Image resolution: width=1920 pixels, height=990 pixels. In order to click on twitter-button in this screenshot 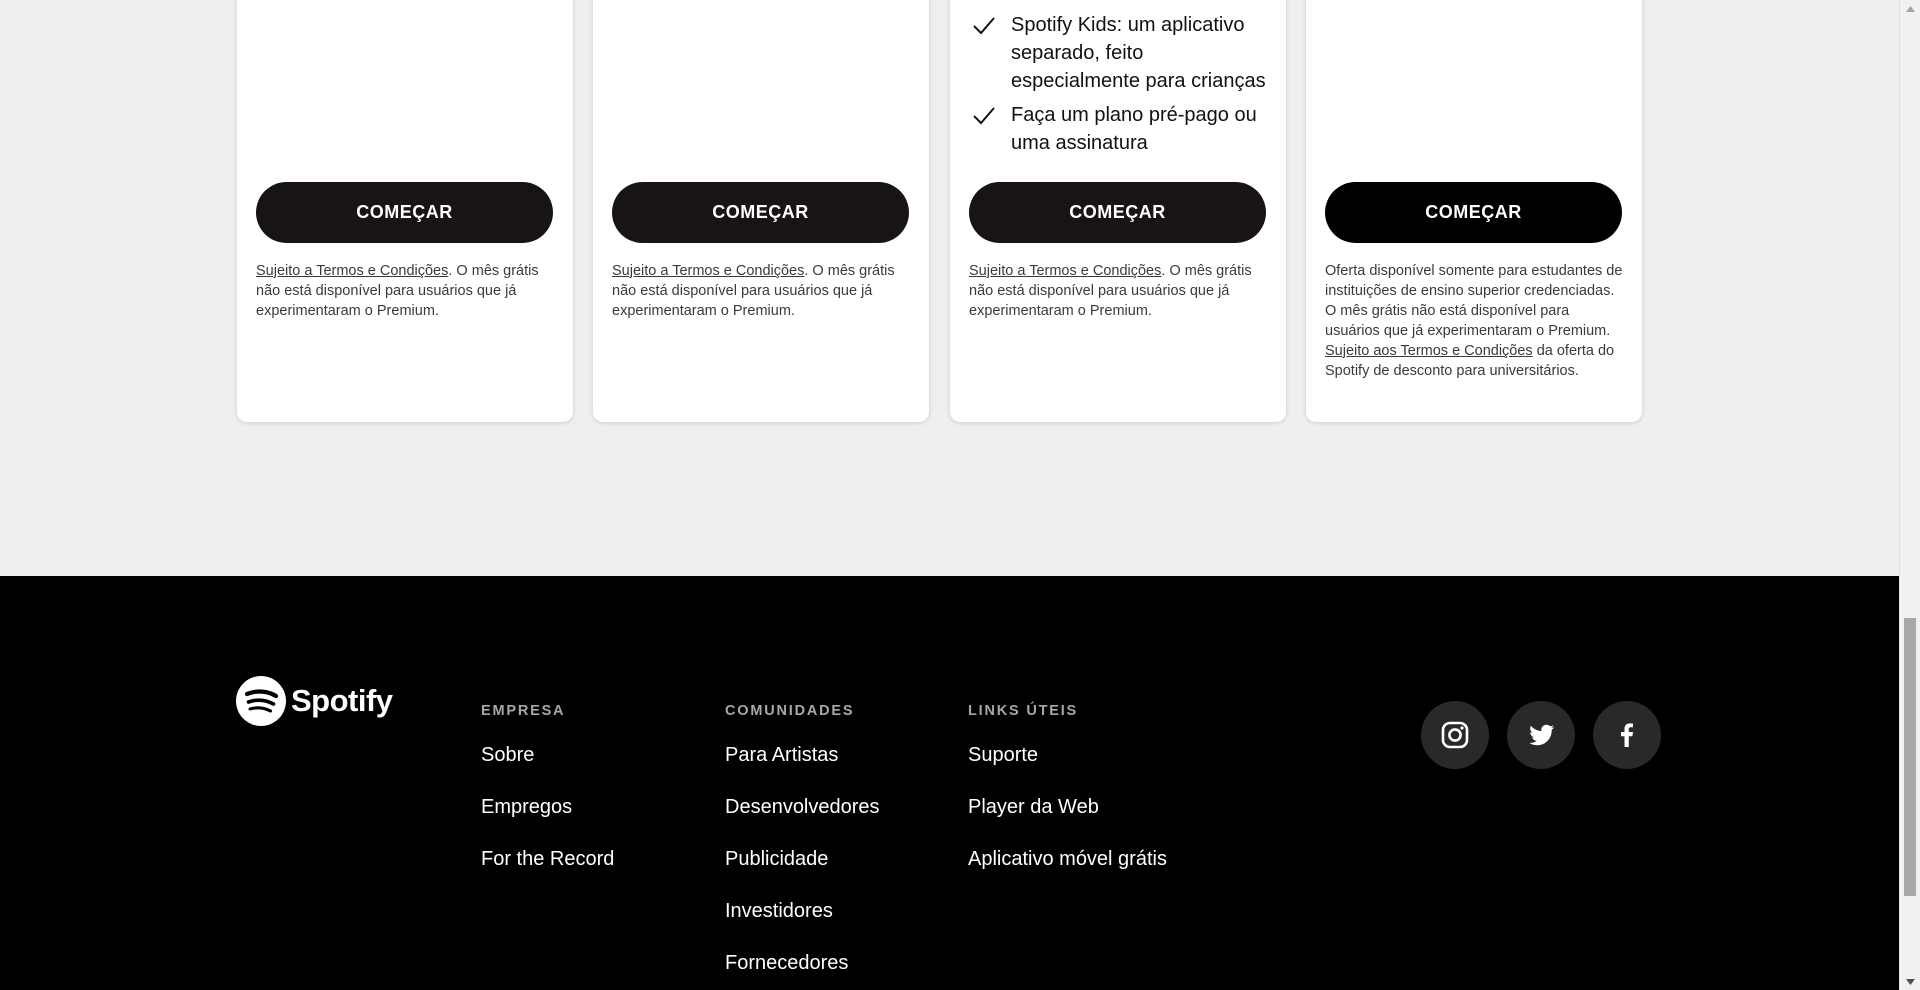, I will do `click(1541, 735)`.